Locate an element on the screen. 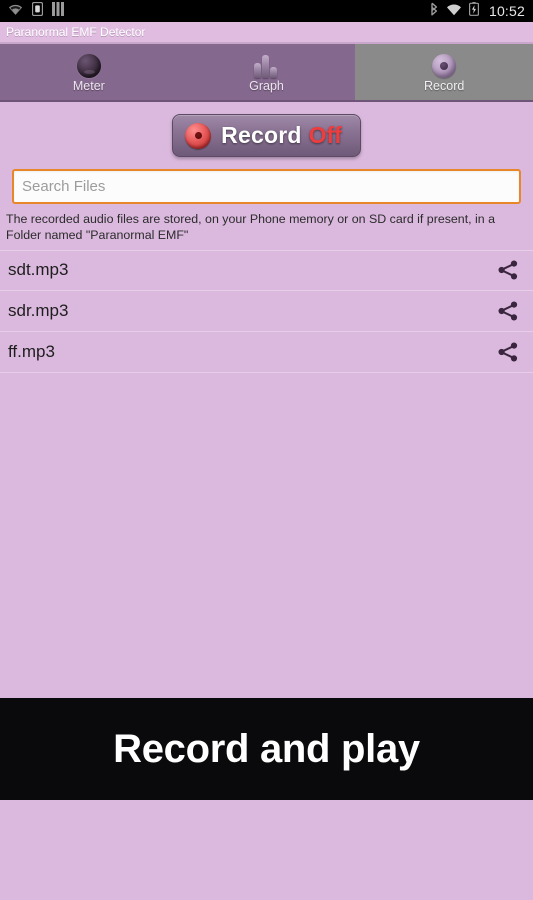  sd-storage-icon is located at coordinates (58, 11).